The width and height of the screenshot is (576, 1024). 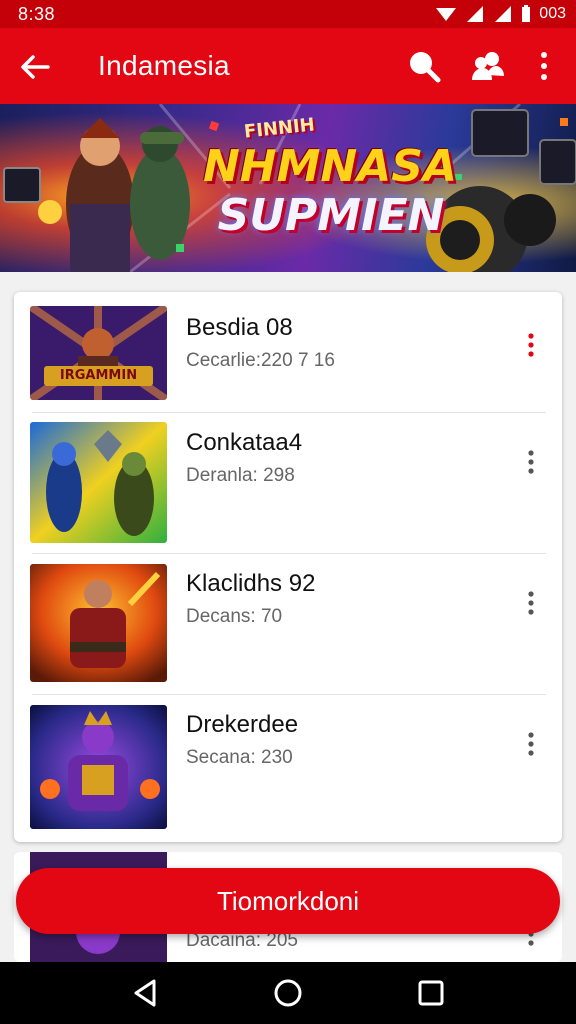 What do you see at coordinates (288, 66) in the screenshot?
I see `app-bar: Indamesia` at bounding box center [288, 66].